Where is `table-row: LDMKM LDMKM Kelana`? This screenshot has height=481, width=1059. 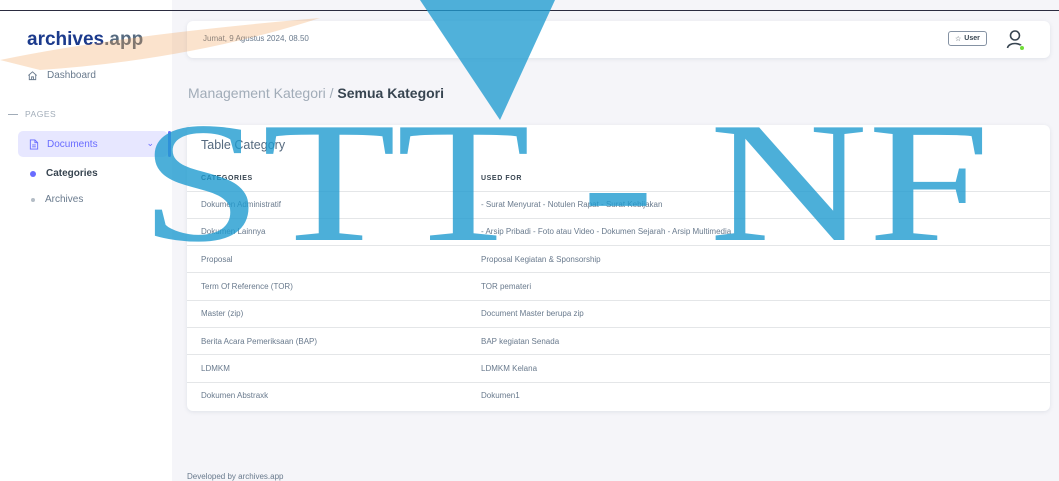
table-row: LDMKM LDMKM Kelana is located at coordinates (618, 368).